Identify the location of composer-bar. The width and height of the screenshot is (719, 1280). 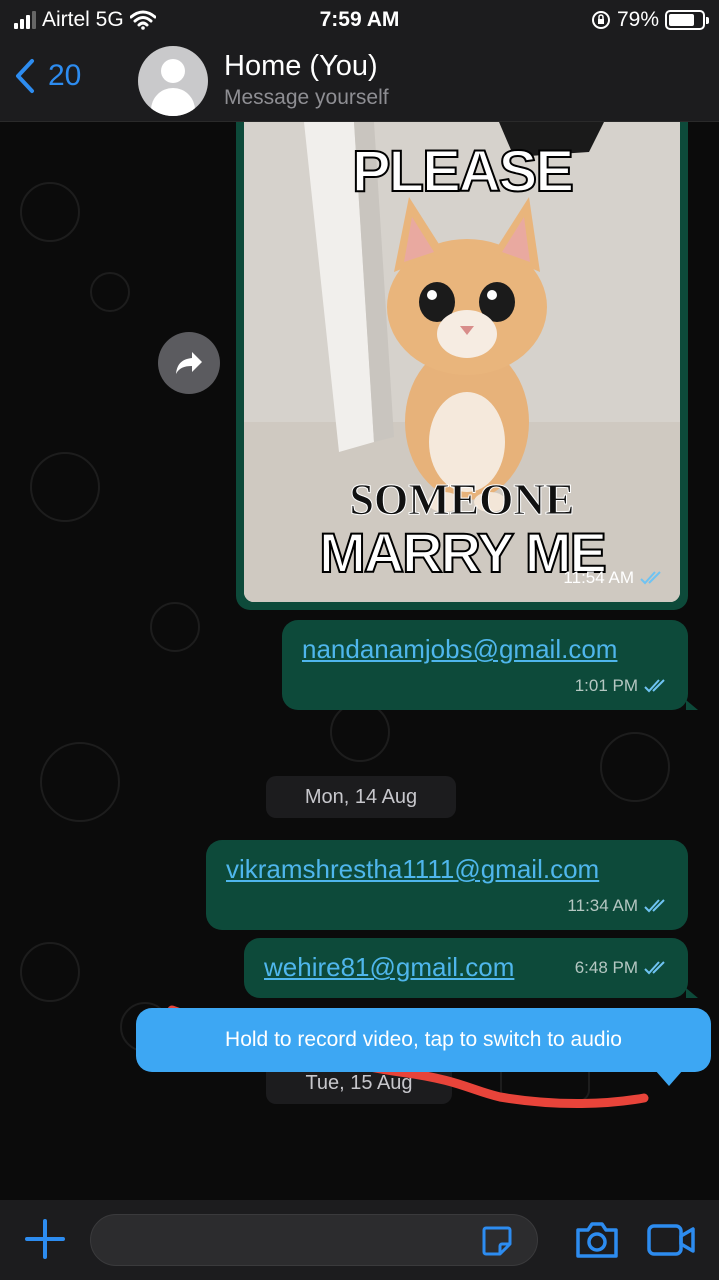
(359, 1240).